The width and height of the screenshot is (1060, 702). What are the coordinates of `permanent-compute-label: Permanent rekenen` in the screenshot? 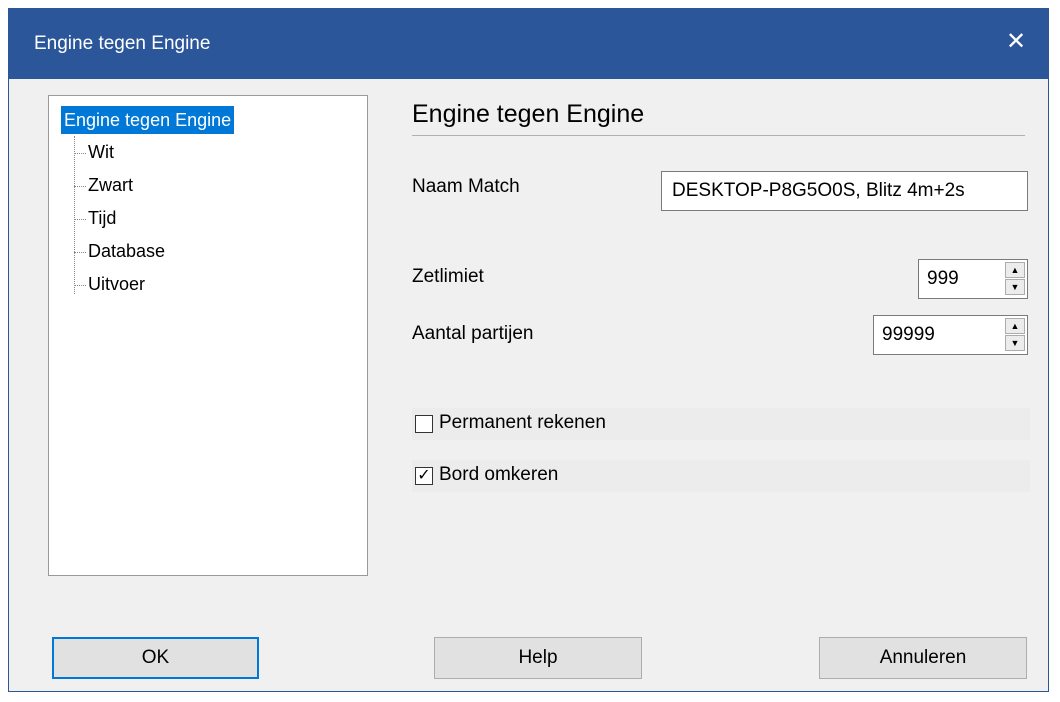 It's located at (522, 422).